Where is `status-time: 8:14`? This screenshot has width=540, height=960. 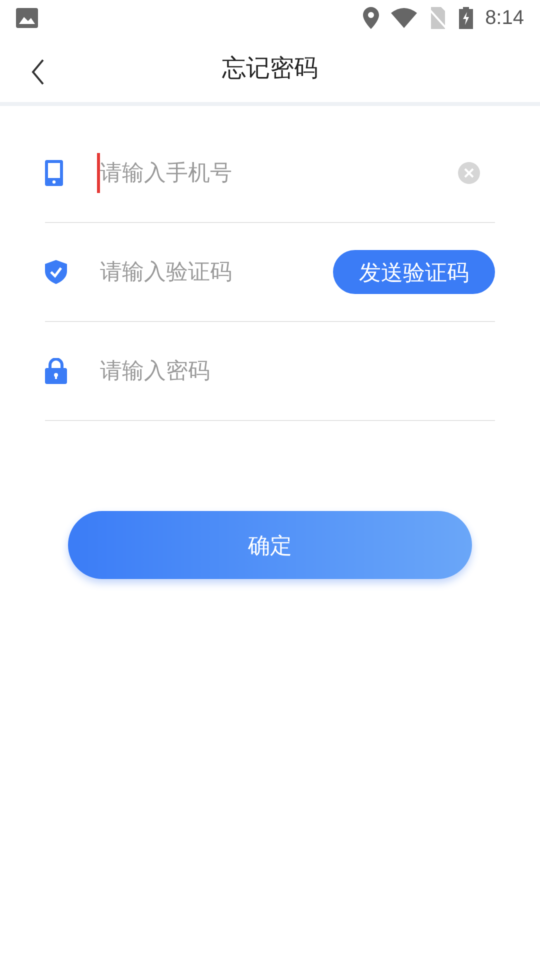 status-time: 8:14 is located at coordinates (504, 18).